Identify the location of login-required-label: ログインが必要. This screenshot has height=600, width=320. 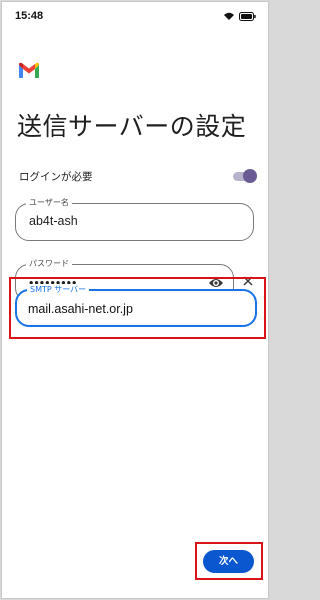
(56, 177).